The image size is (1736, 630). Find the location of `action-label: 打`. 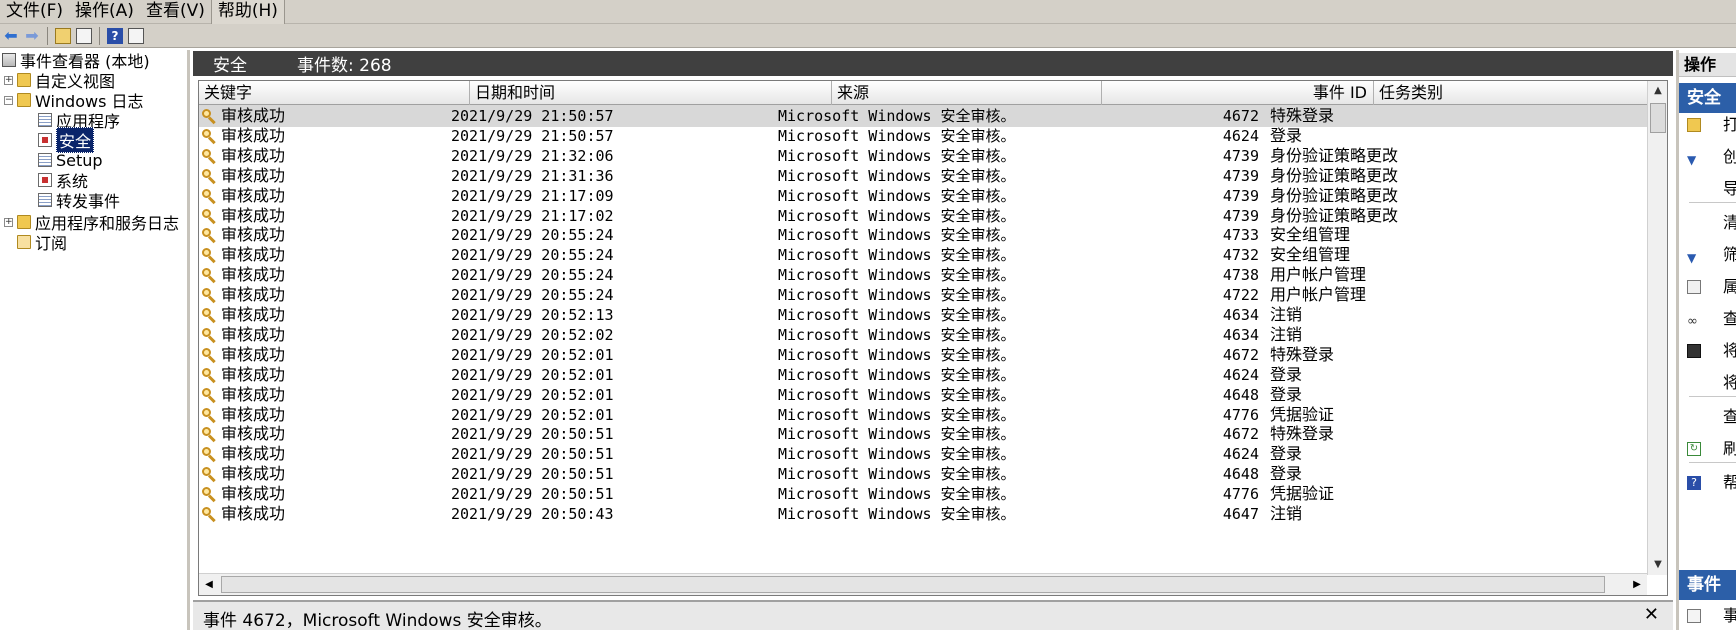

action-label: 打 is located at coordinates (1729, 125).